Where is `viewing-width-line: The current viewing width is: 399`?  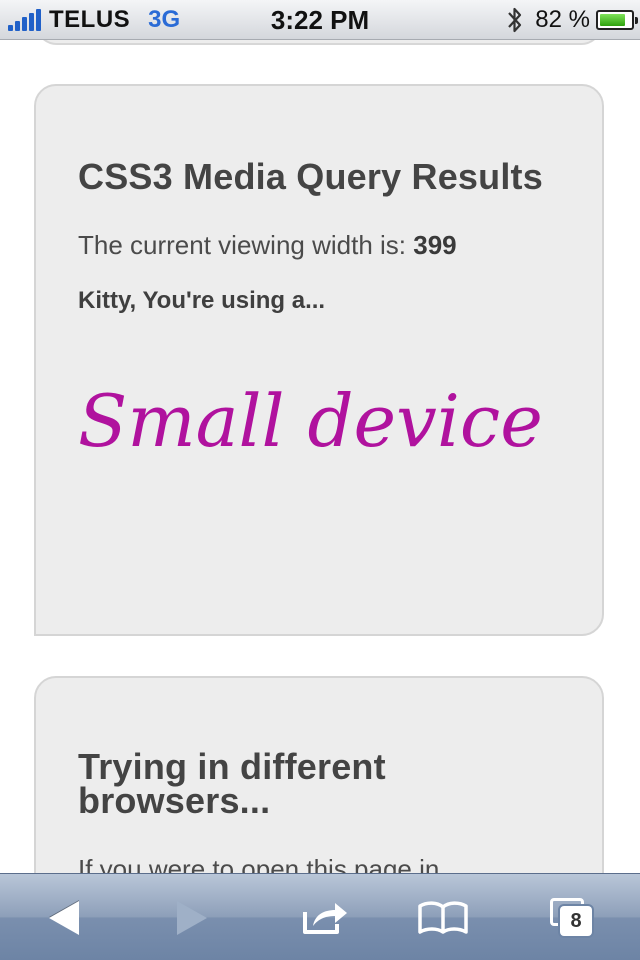
viewing-width-line: The current viewing width is: 399 is located at coordinates (319, 245).